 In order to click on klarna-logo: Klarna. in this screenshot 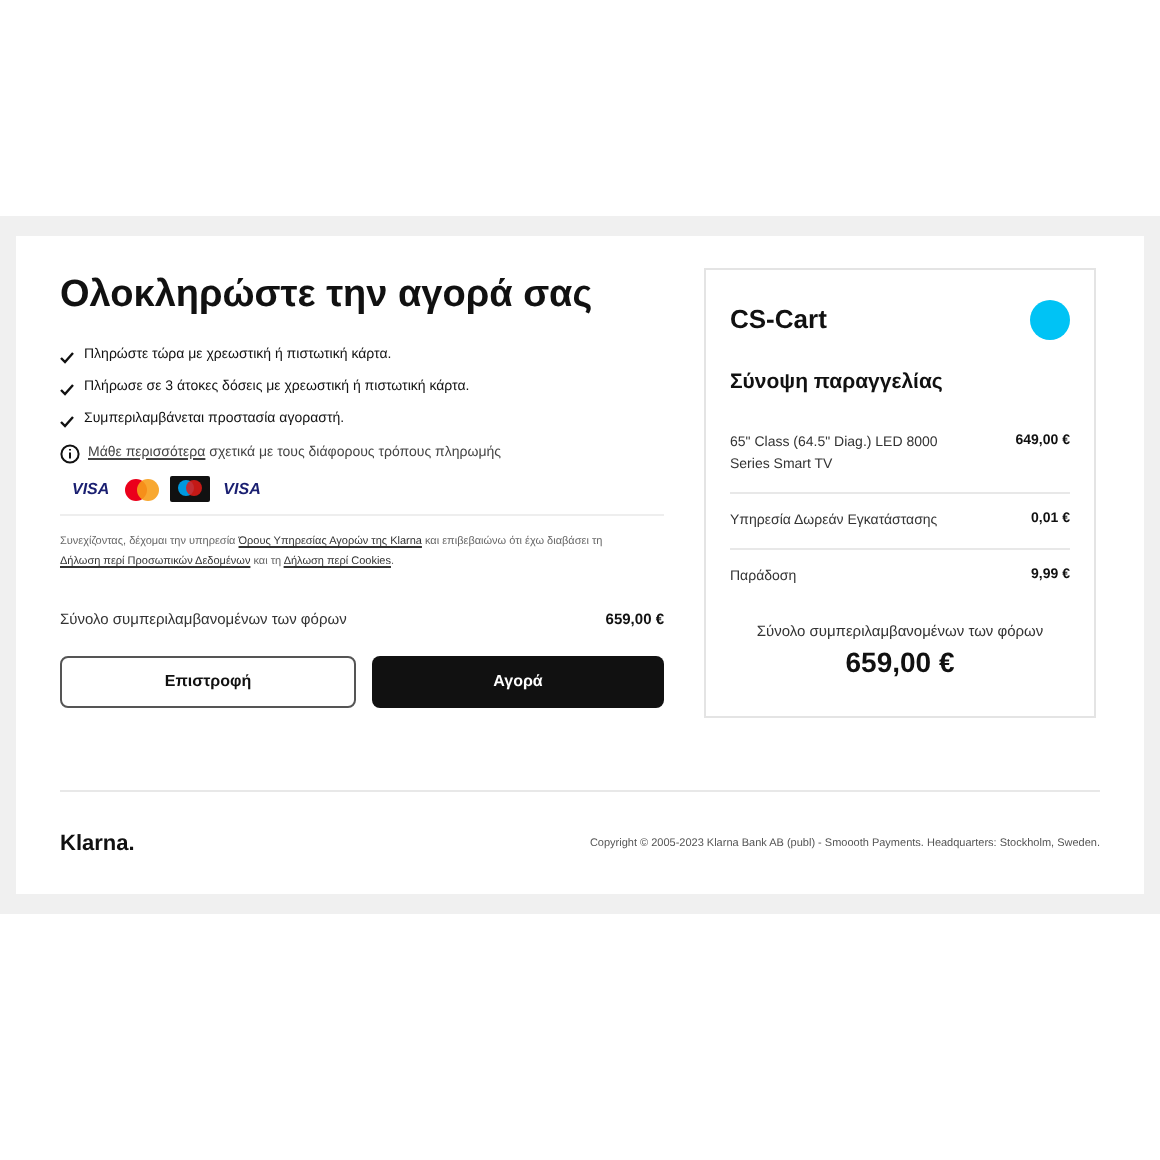, I will do `click(97, 845)`.